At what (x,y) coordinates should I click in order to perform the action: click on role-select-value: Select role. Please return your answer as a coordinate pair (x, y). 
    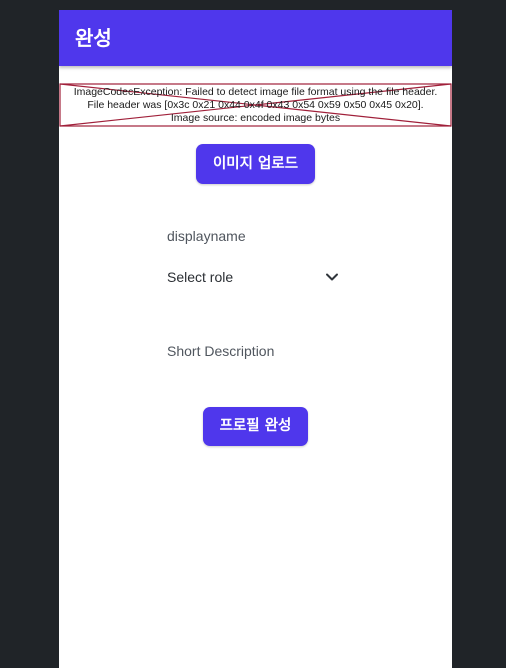
    Looking at the image, I should click on (200, 277).